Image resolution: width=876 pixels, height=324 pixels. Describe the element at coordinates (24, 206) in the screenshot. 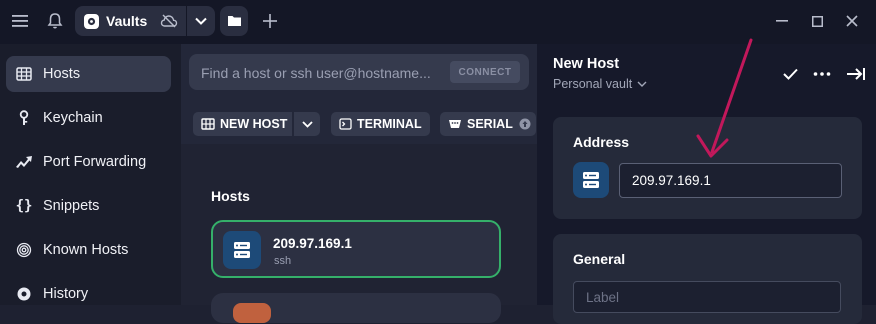

I see `braces-icon: {}` at that location.